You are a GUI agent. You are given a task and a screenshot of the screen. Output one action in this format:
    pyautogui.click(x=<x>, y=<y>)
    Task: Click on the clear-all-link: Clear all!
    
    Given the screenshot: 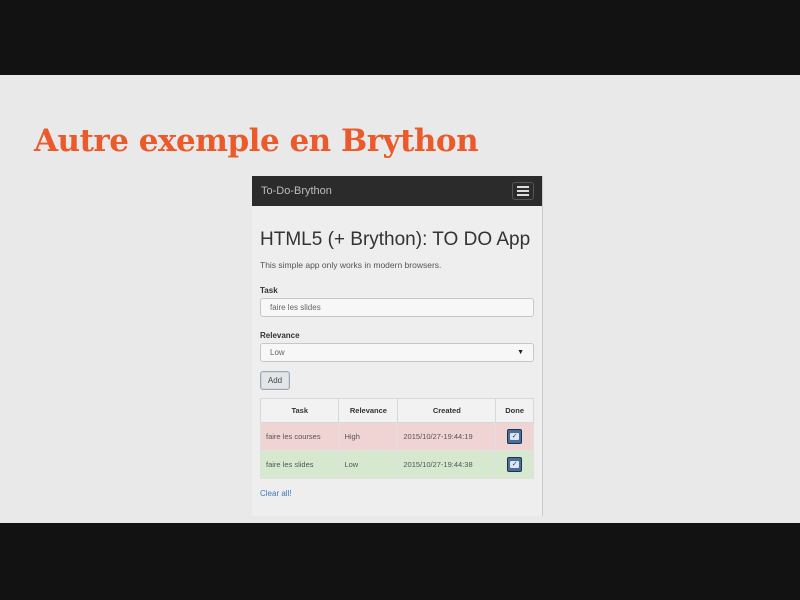 What is the action you would take?
    pyautogui.click(x=397, y=493)
    